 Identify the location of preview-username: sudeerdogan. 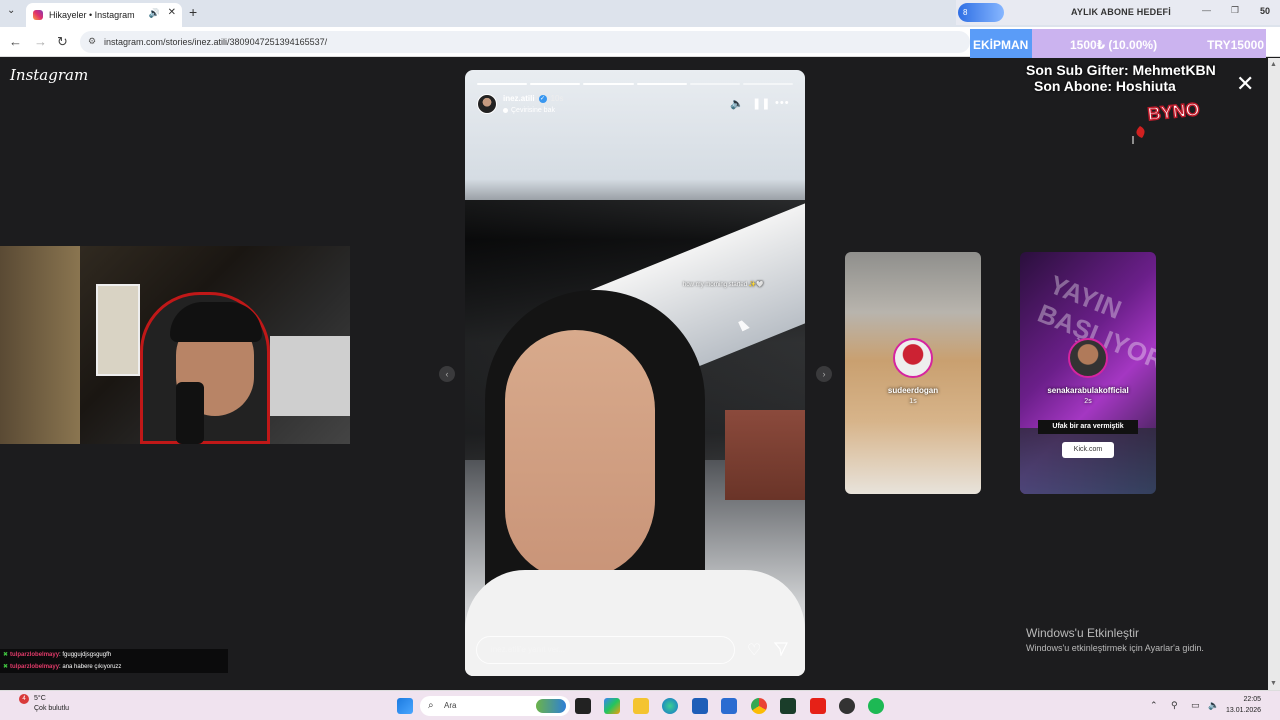
(913, 390).